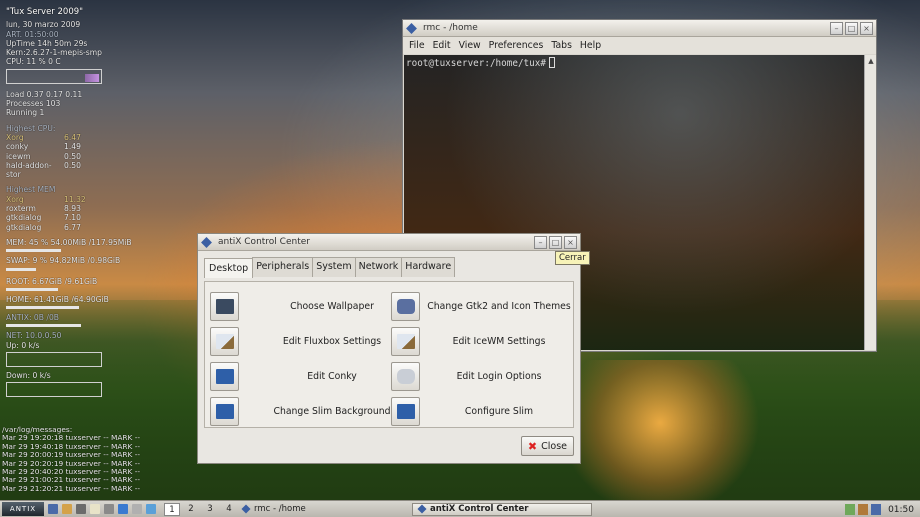 This screenshot has width=920, height=517. What do you see at coordinates (572, 258) in the screenshot?
I see `close-tooltip: Cerrar` at bounding box center [572, 258].